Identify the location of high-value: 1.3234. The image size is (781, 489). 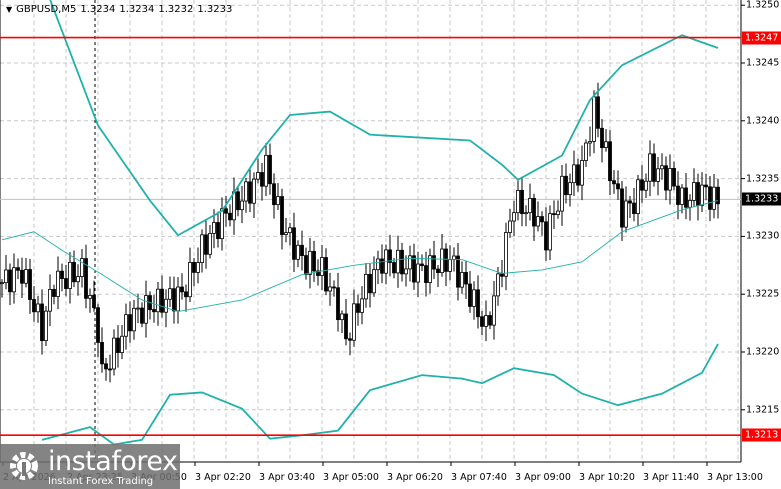
(137, 9).